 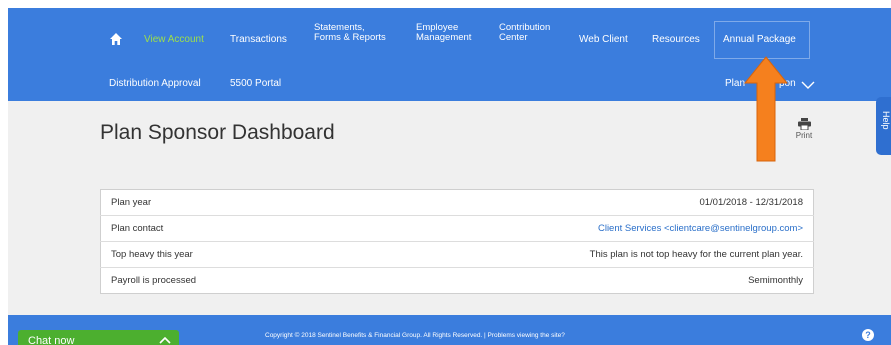 I want to click on row-label: Plan contact, so click(x=211, y=228).